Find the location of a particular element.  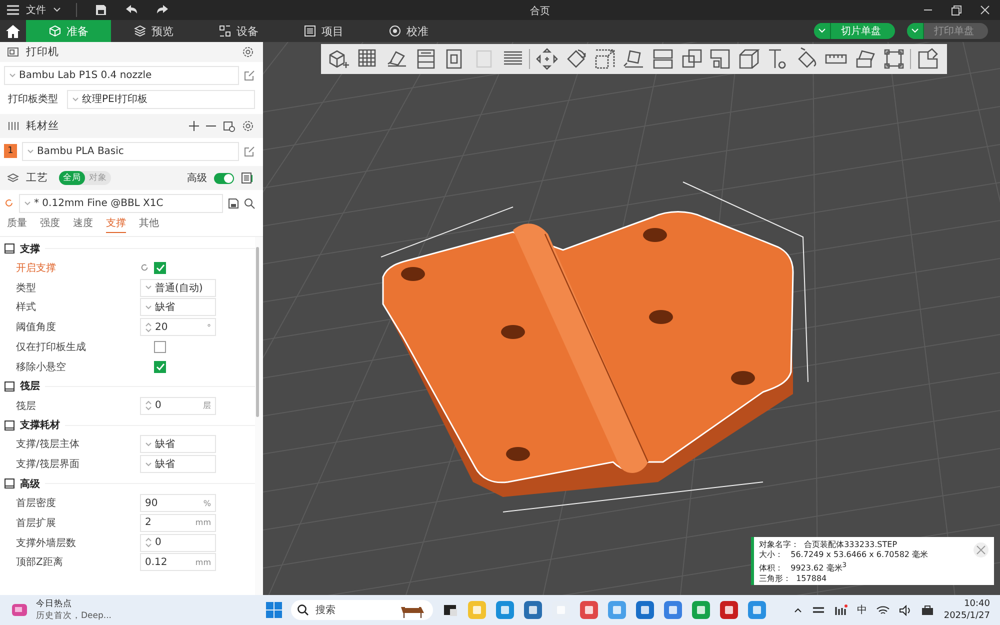

setting-label: 支撑/筏层主体 is located at coordinates (48, 445).